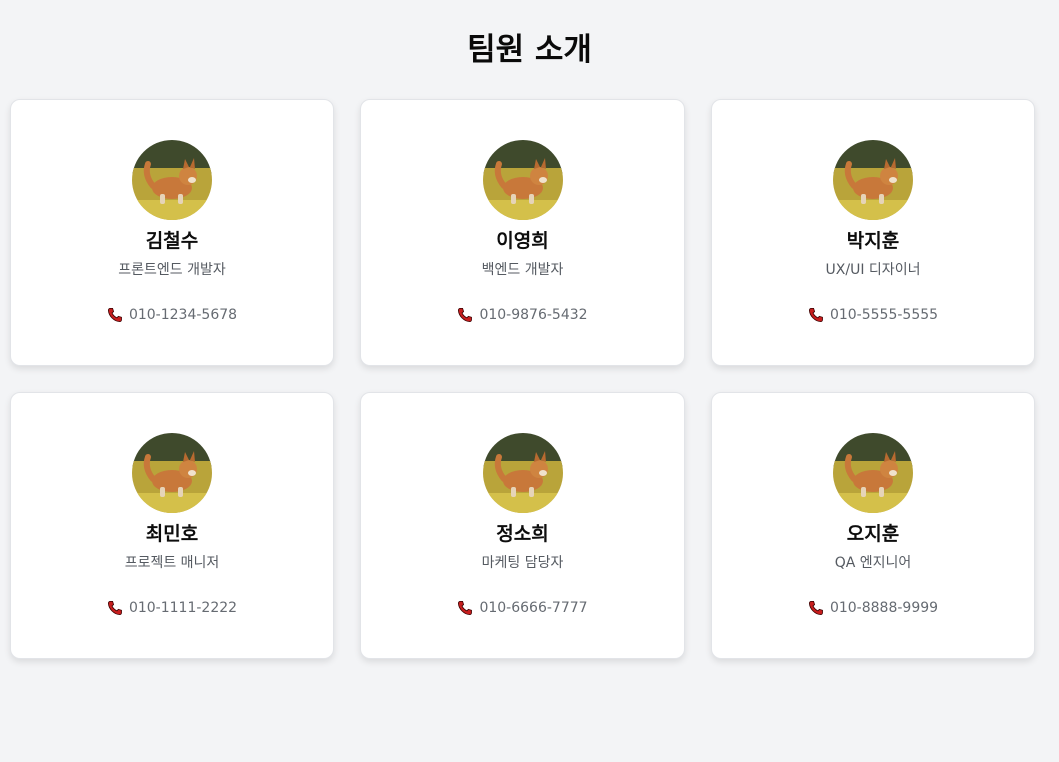 The width and height of the screenshot is (1059, 762). Describe the element at coordinates (884, 608) in the screenshot. I see `phone-number: 010-8888-9999` at that location.